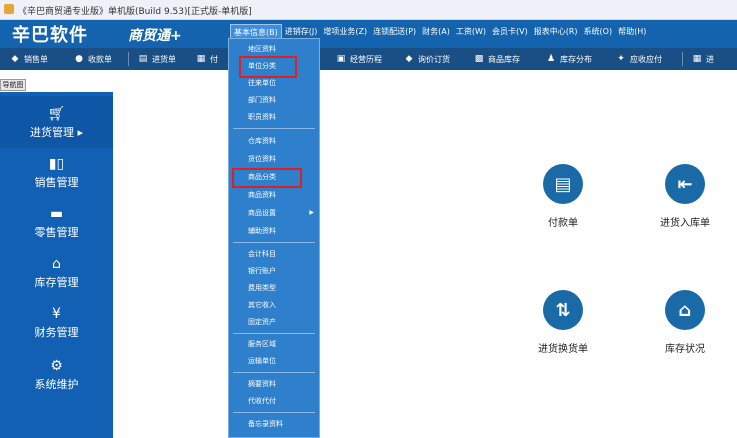 Image resolution: width=737 pixels, height=438 pixels. I want to click on sidebar-item-finance: ¥ 财务管理, so click(56, 323).